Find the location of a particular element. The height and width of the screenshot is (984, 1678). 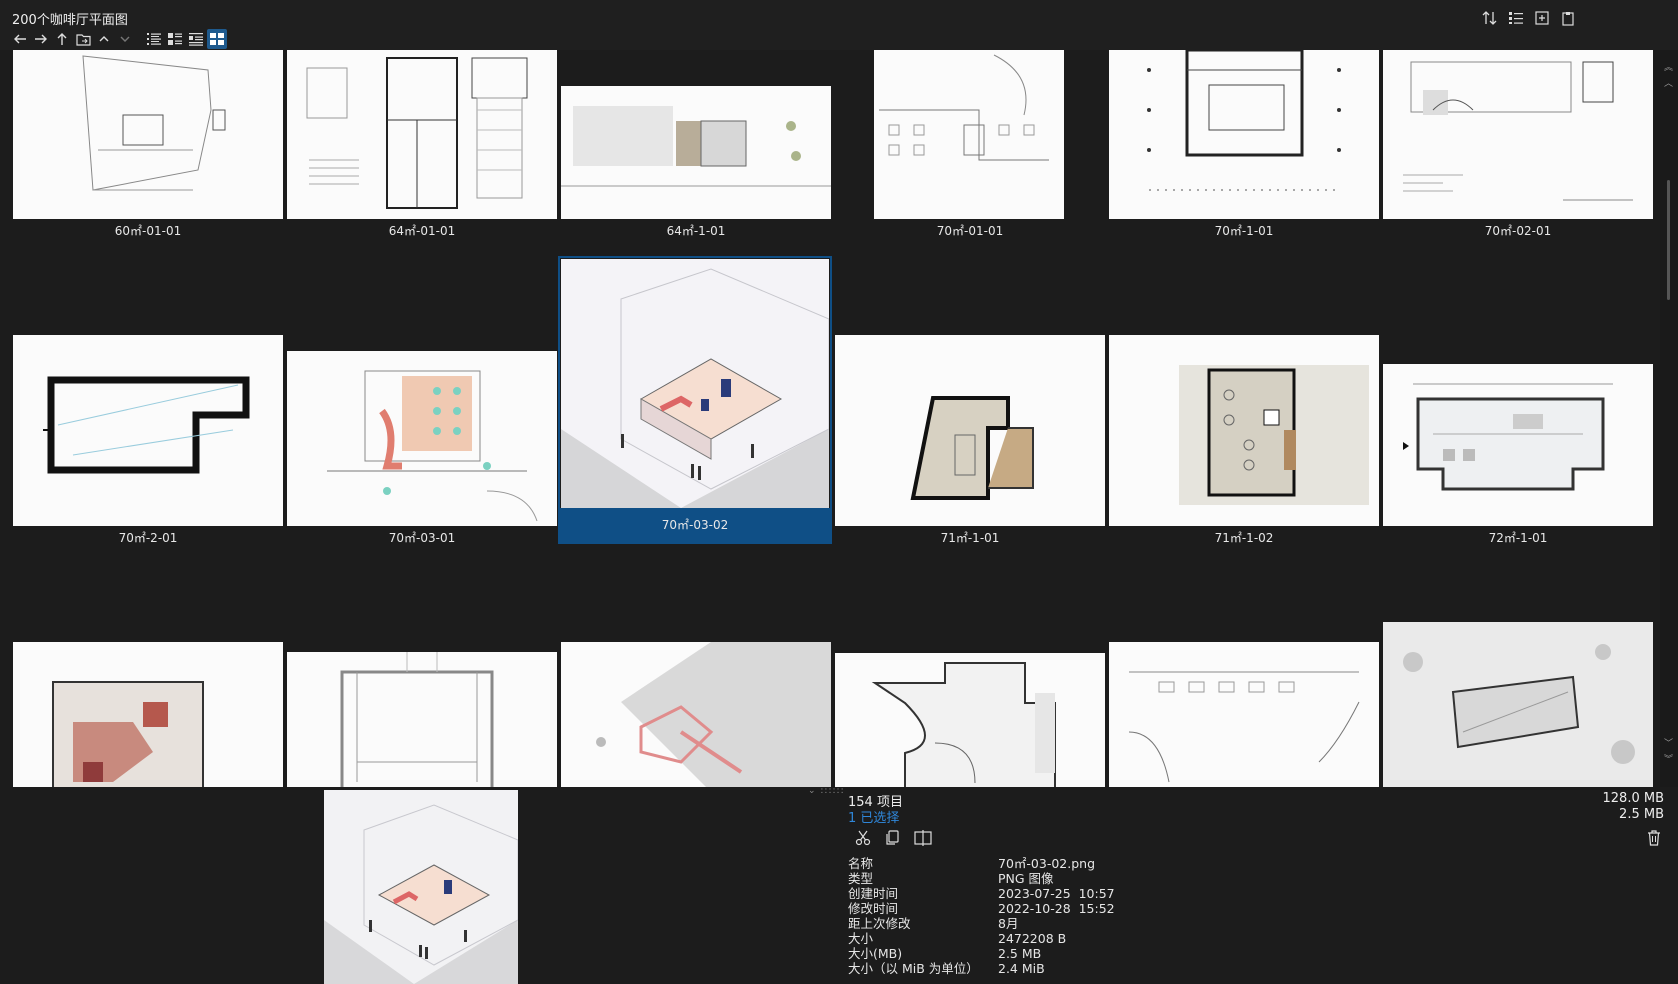

folder-icon is located at coordinates (83, 39).